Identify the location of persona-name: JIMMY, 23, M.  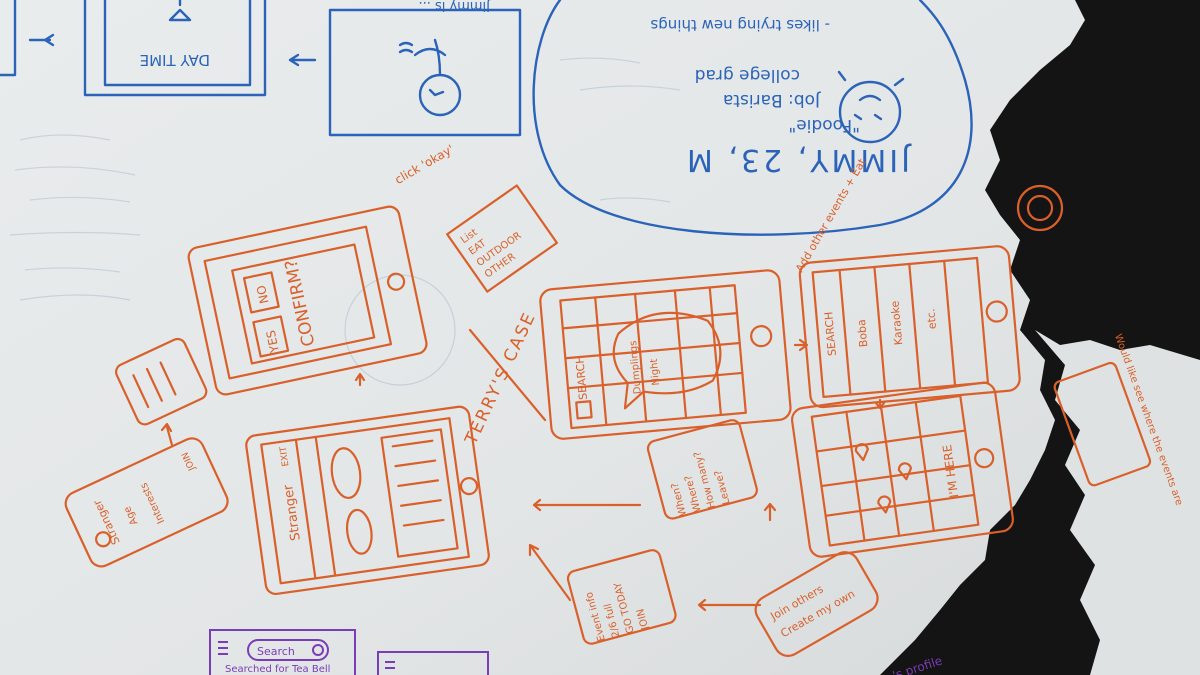
(798, 159).